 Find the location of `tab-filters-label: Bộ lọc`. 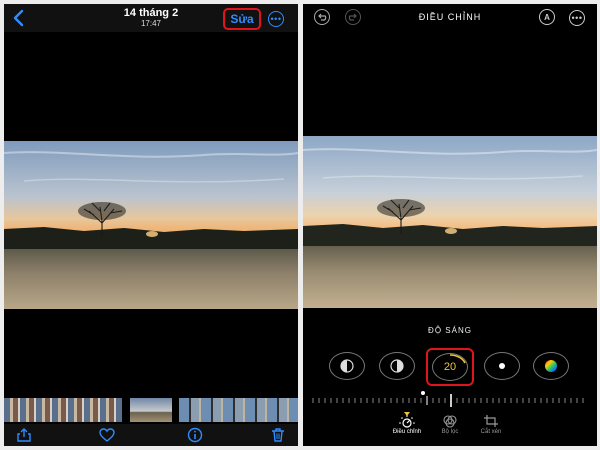

tab-filters-label: Bộ lọc is located at coordinates (450, 432).